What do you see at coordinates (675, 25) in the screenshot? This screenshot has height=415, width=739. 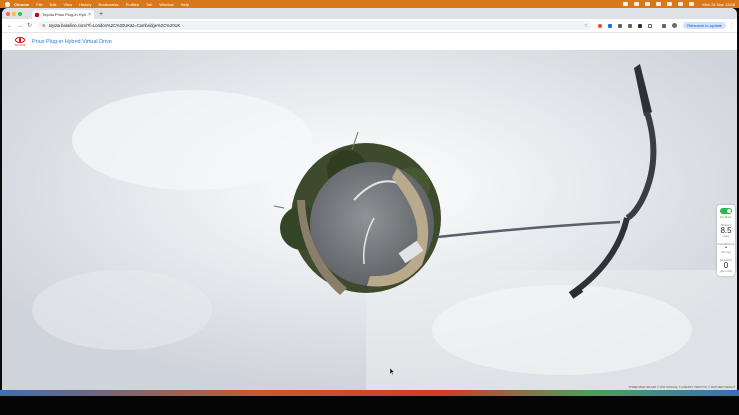 I see `profile-avatar` at bounding box center [675, 25].